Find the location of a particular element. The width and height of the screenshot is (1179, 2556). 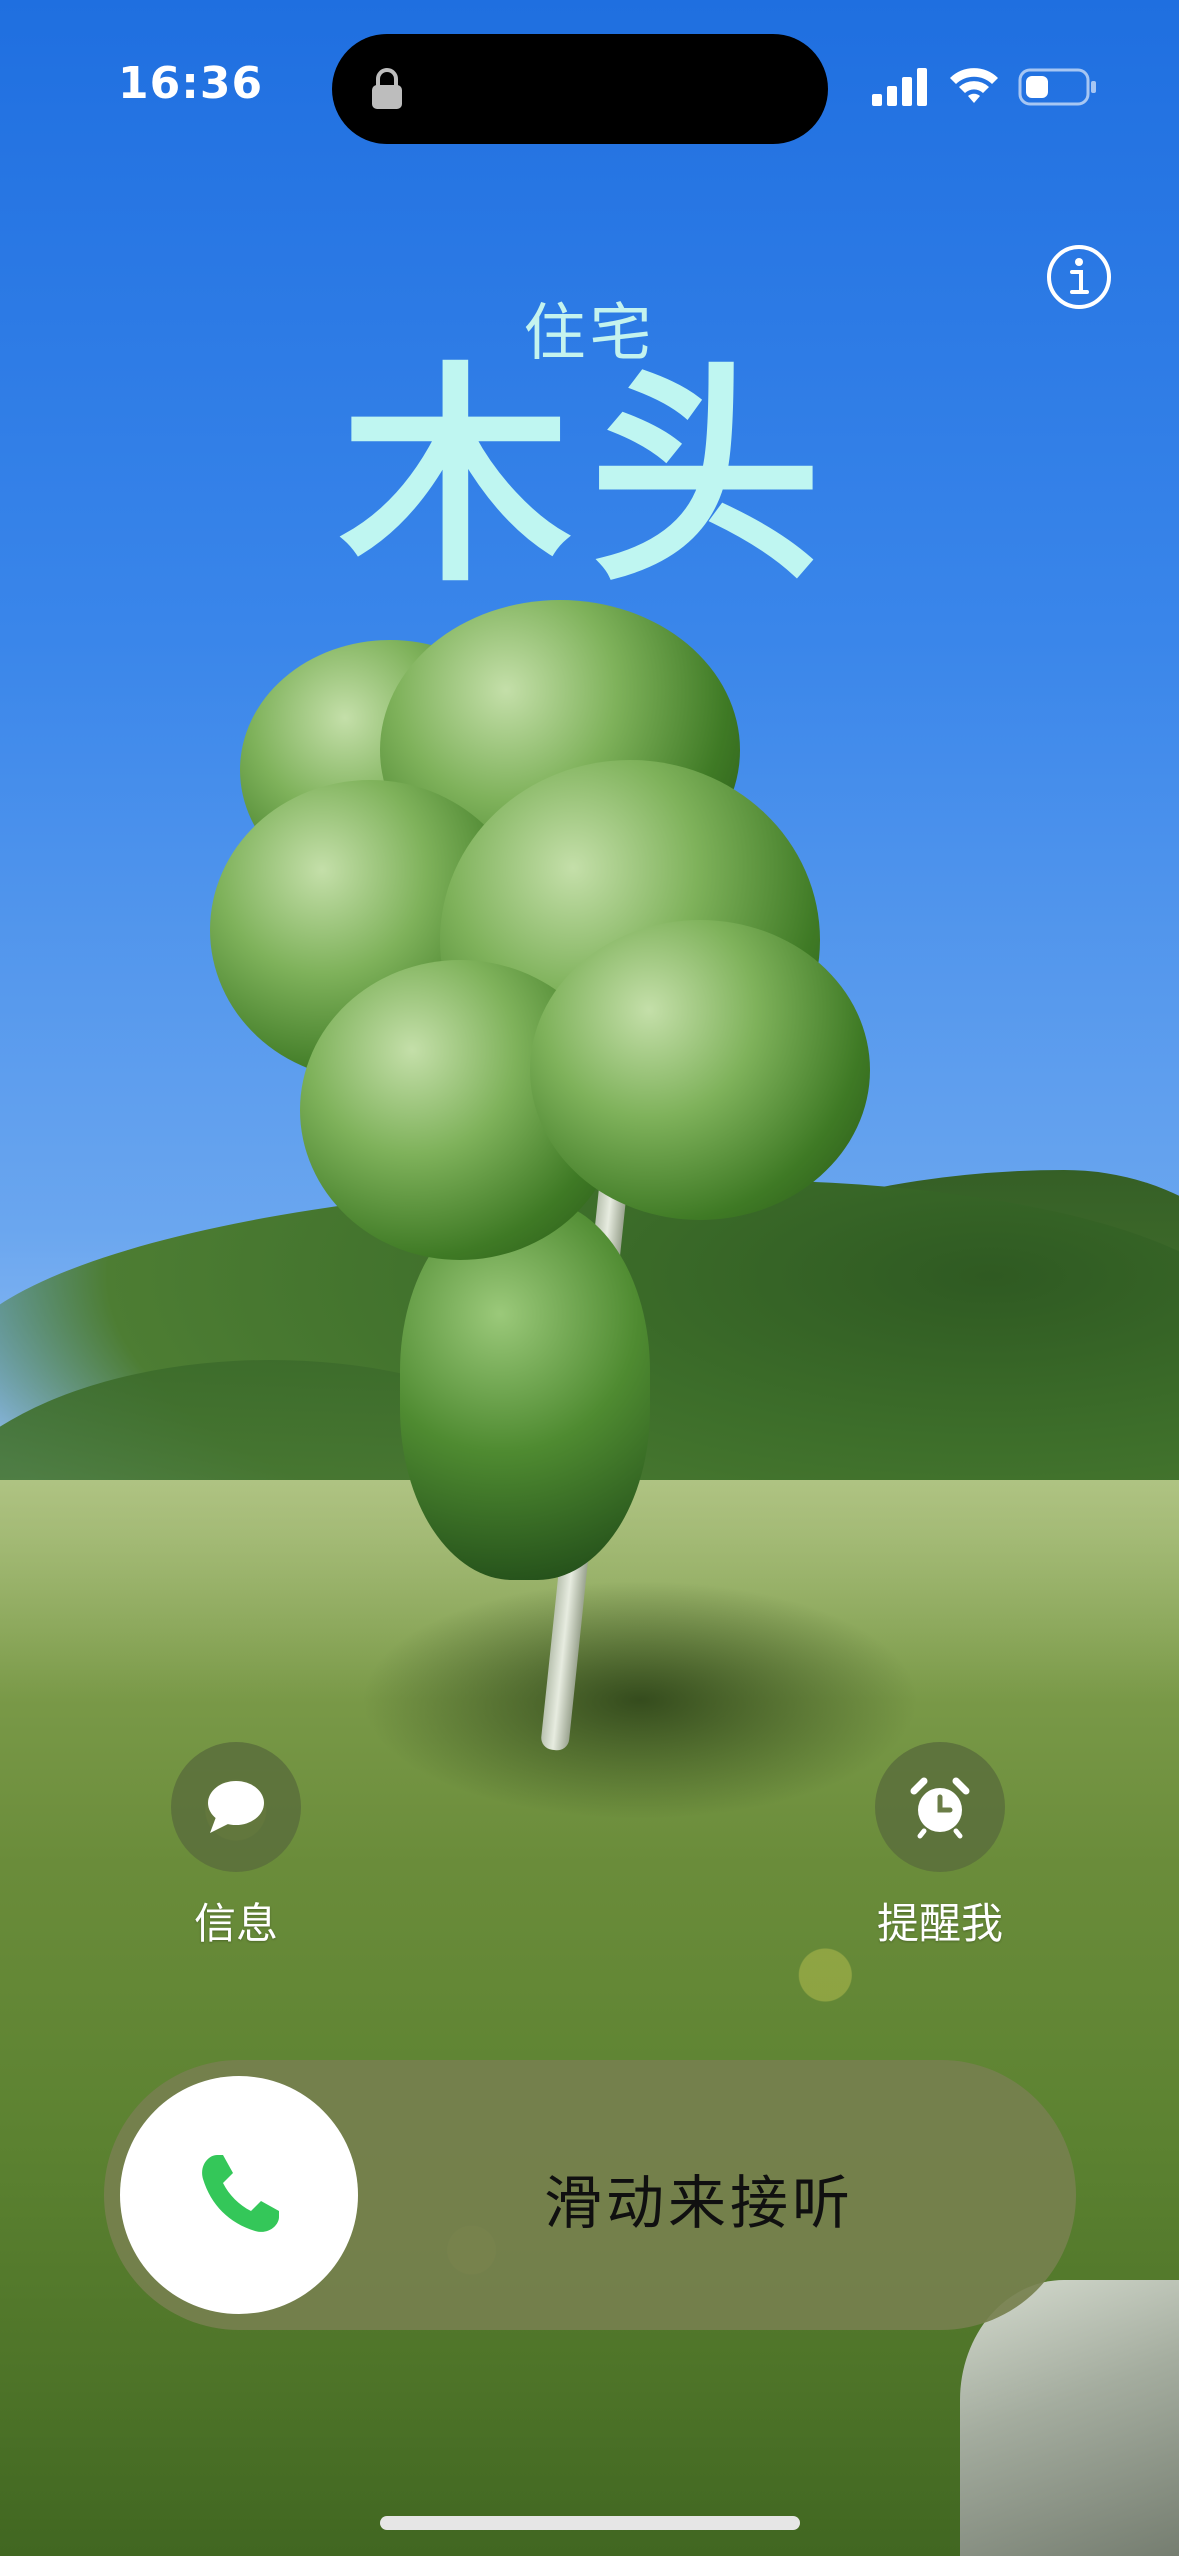

remind-me-button: 提醒我 is located at coordinates (940, 1846).